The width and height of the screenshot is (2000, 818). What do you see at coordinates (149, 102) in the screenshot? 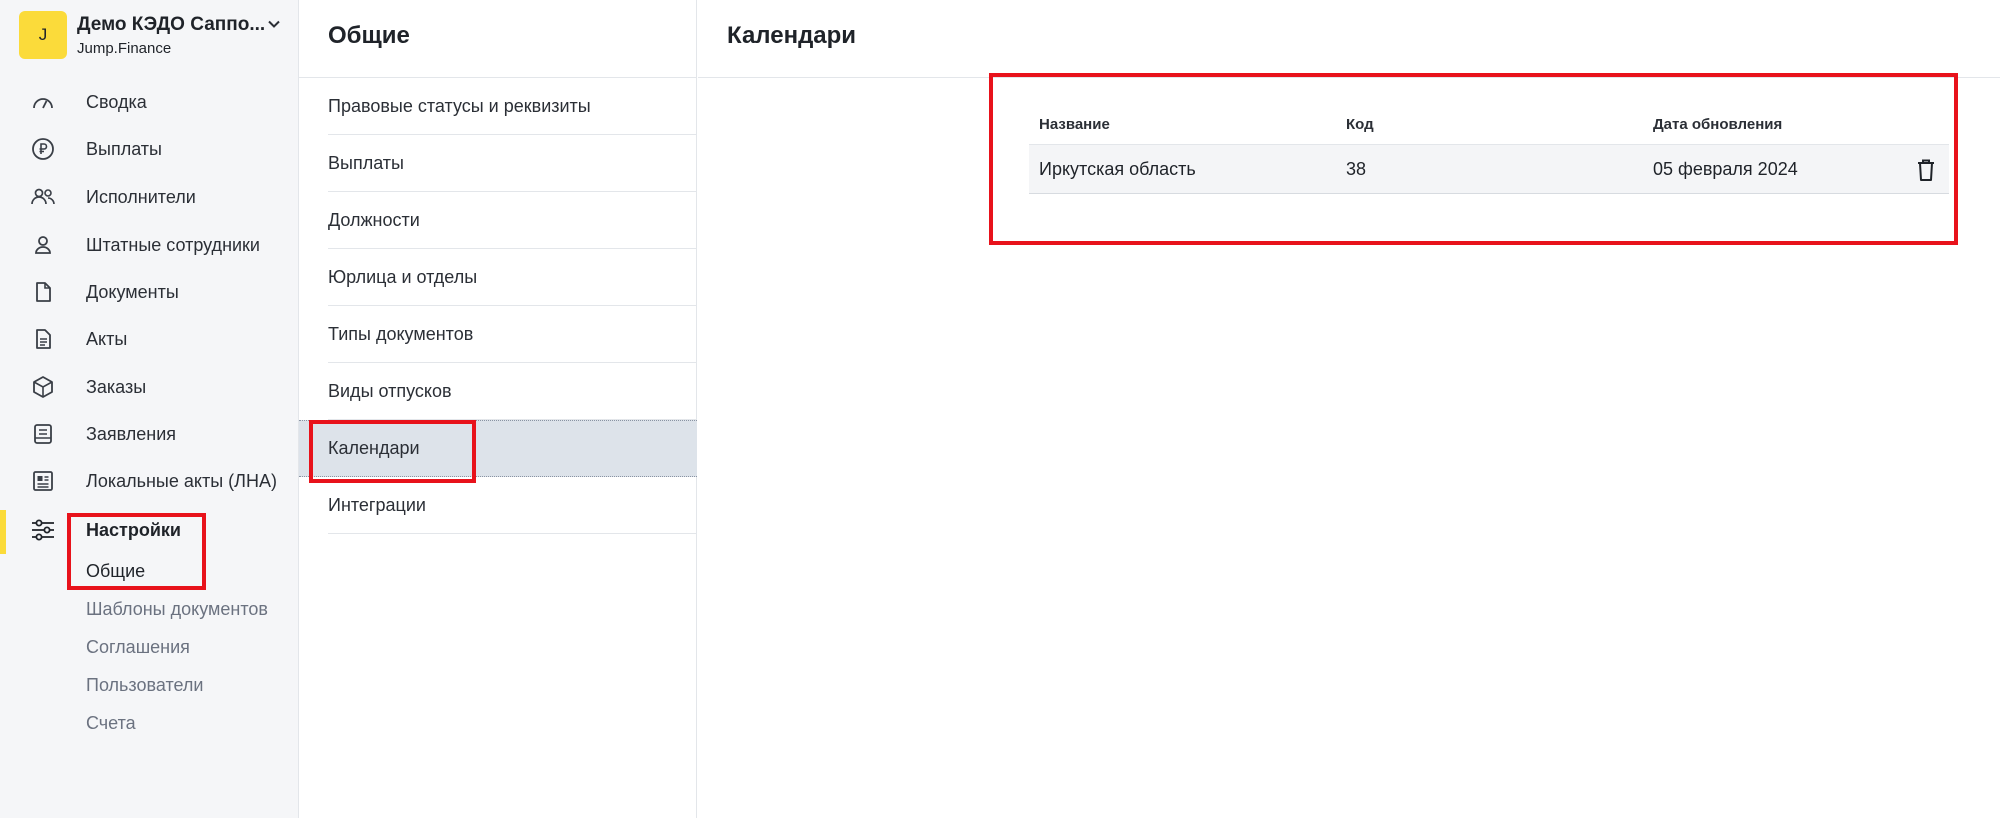
I see `sidebar-item-summary: Сводка` at bounding box center [149, 102].